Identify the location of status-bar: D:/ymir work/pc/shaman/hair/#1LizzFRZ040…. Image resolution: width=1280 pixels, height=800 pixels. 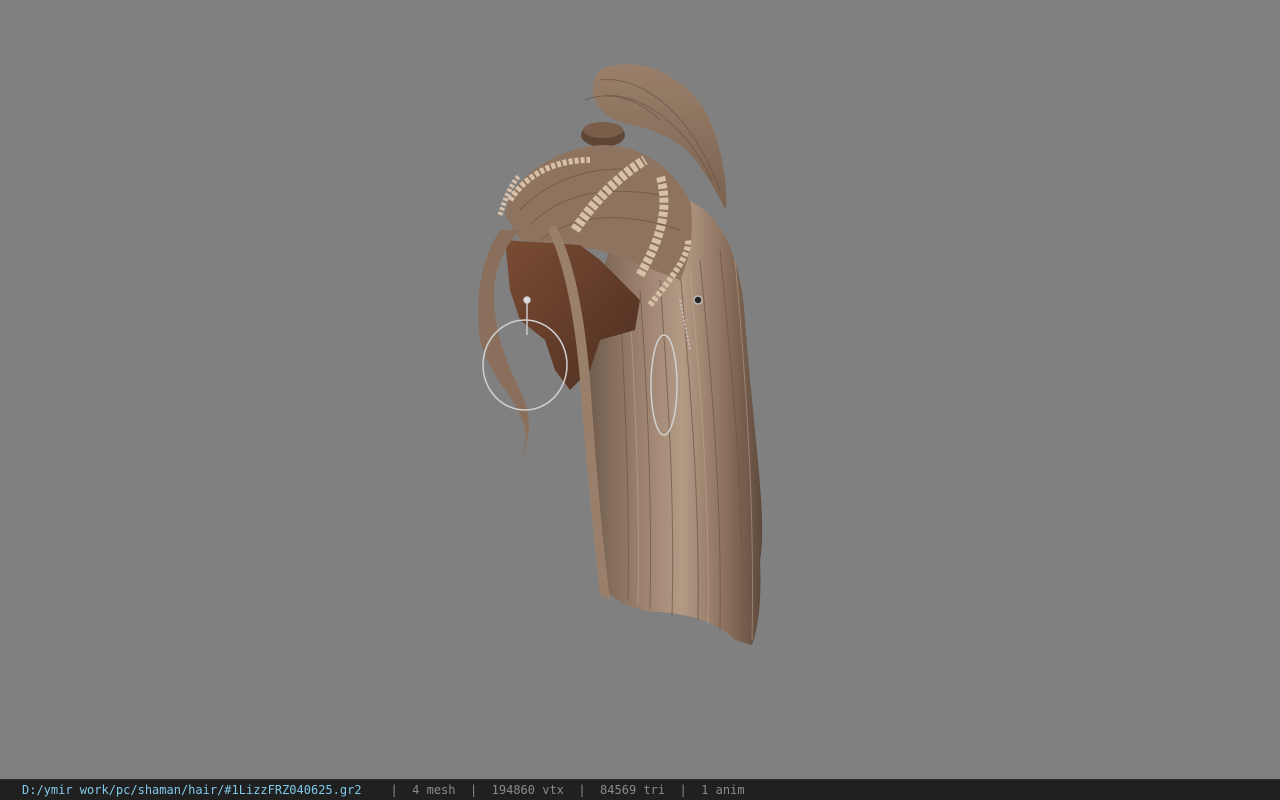
(640, 789).